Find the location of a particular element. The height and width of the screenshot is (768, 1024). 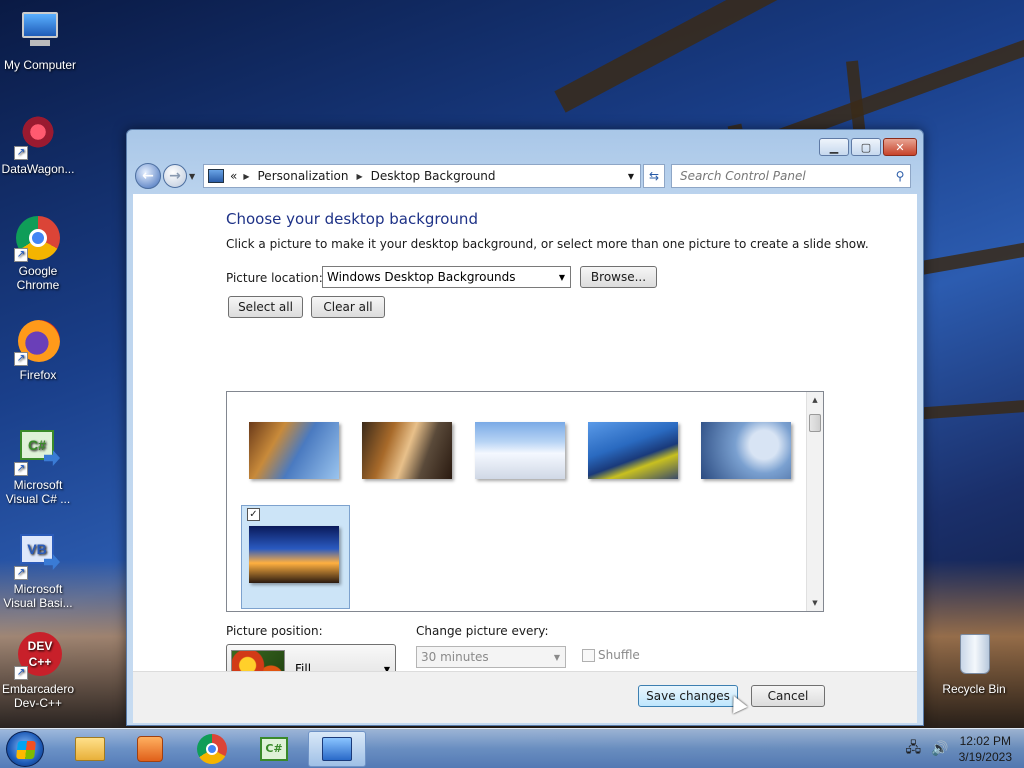

close-icon: ✕ is located at coordinates (900, 147).